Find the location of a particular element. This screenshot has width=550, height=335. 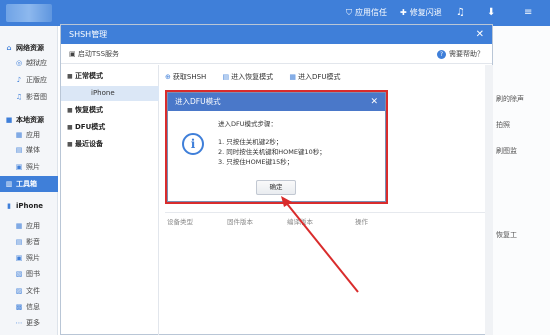

sidebar-item: ♫ 影音图 is located at coordinates (29, 97).